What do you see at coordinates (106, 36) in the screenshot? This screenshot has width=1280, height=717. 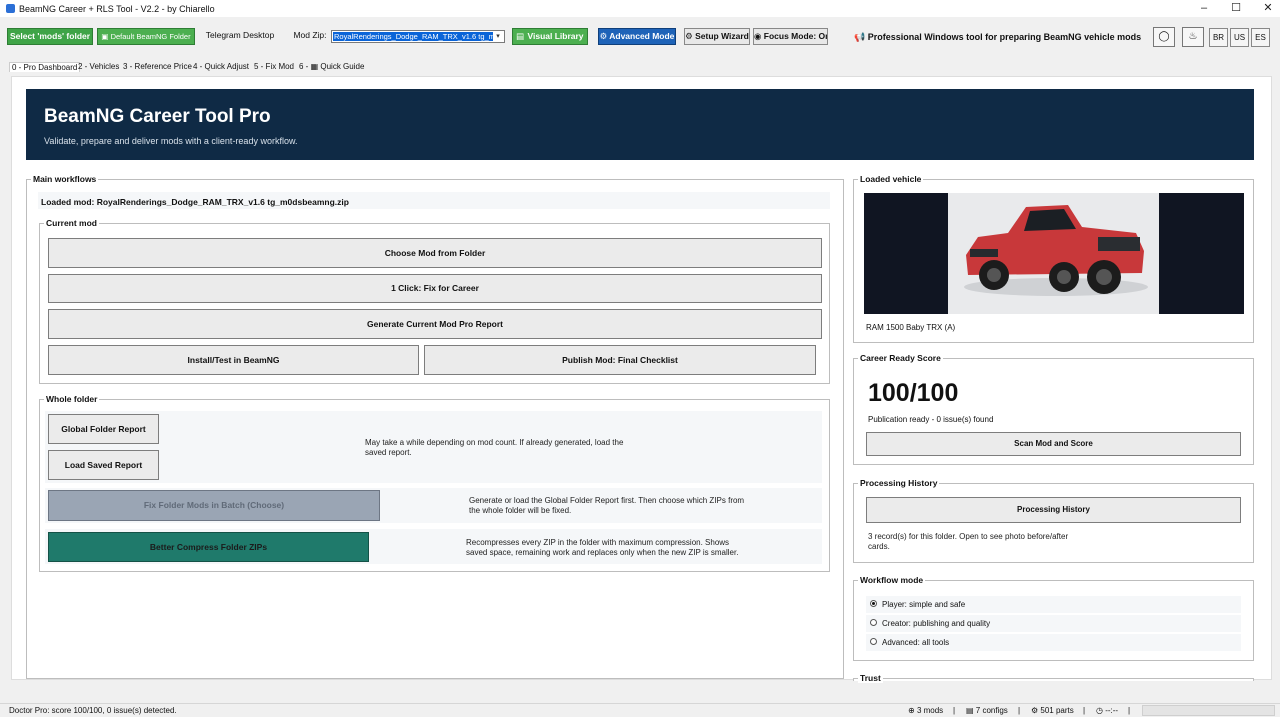 I see `folder-icon: ▣` at bounding box center [106, 36].